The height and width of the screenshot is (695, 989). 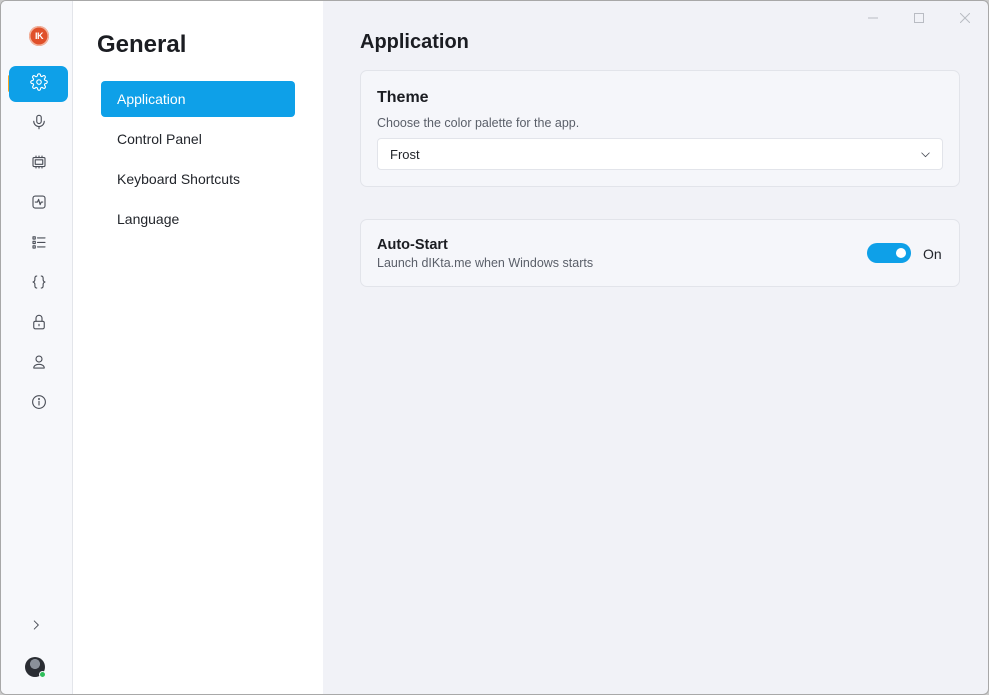 What do you see at coordinates (151, 99) in the screenshot?
I see `subnav-item-label: Application` at bounding box center [151, 99].